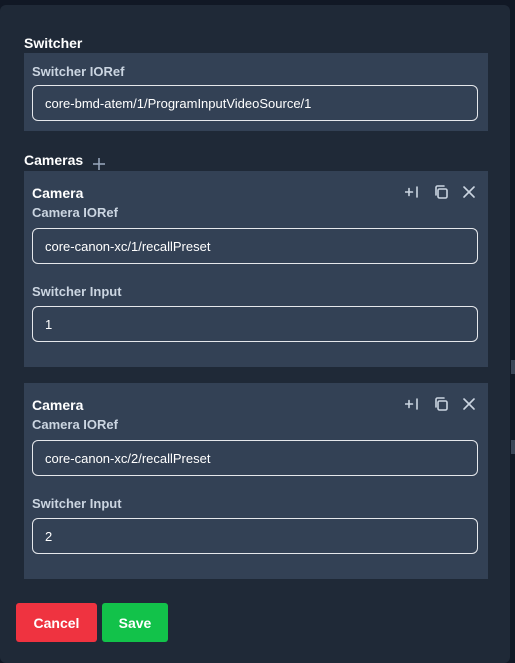 This screenshot has height=663, width=515. I want to click on cancel-button: Cancel, so click(56, 622).